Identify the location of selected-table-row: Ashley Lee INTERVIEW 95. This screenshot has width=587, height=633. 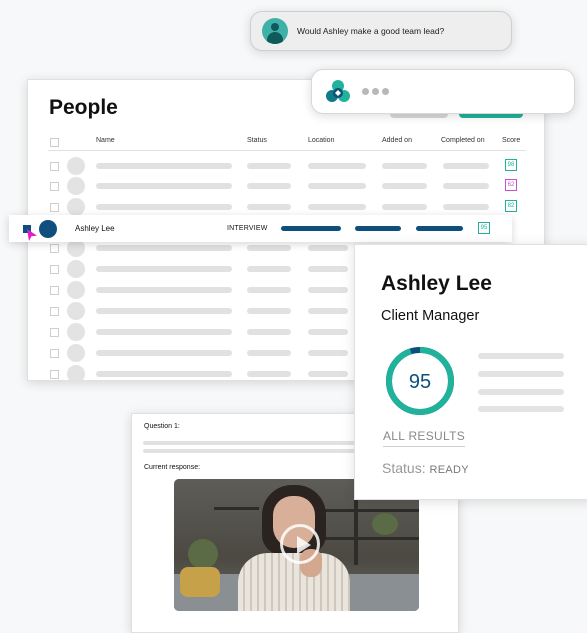
(260, 228).